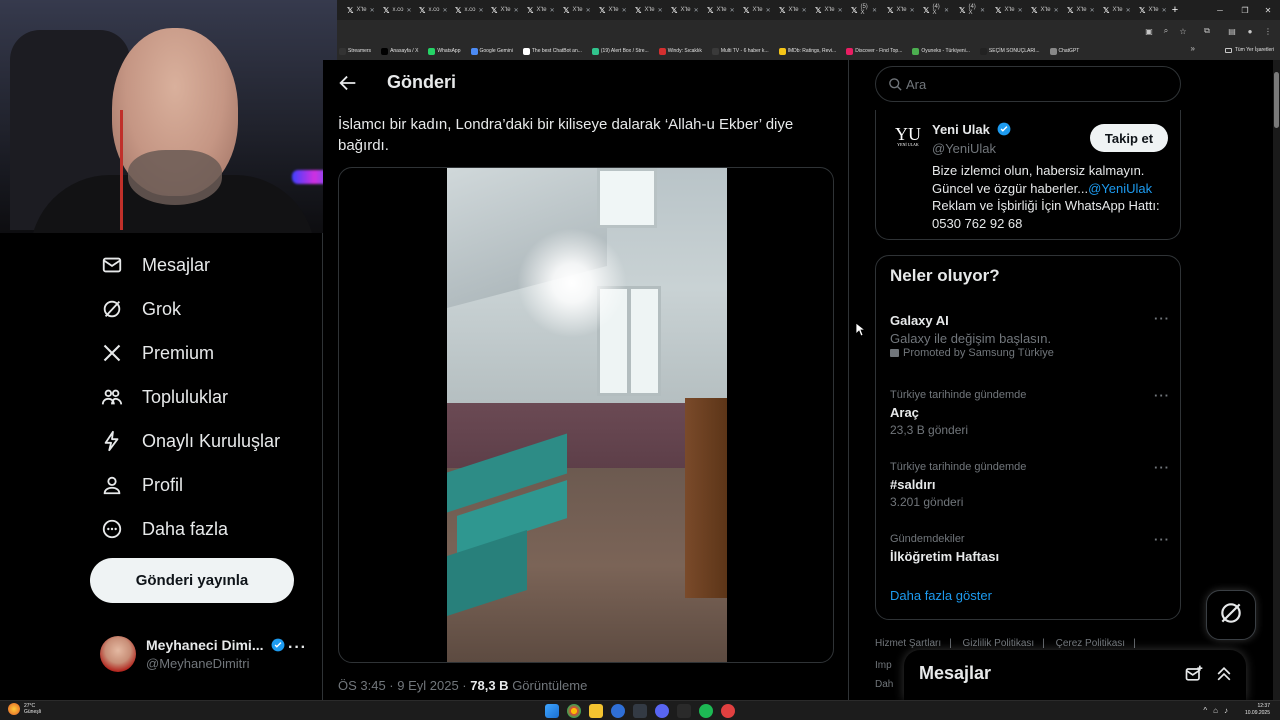 Image resolution: width=1280 pixels, height=720 pixels. What do you see at coordinates (24, 709) in the screenshot?
I see `weather-widget: 27°C Güneşli` at bounding box center [24, 709].